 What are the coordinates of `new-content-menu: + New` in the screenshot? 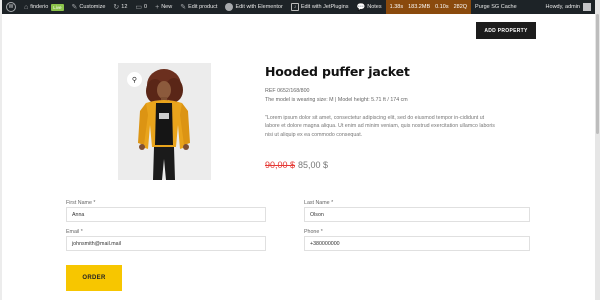 It's located at (163, 7).